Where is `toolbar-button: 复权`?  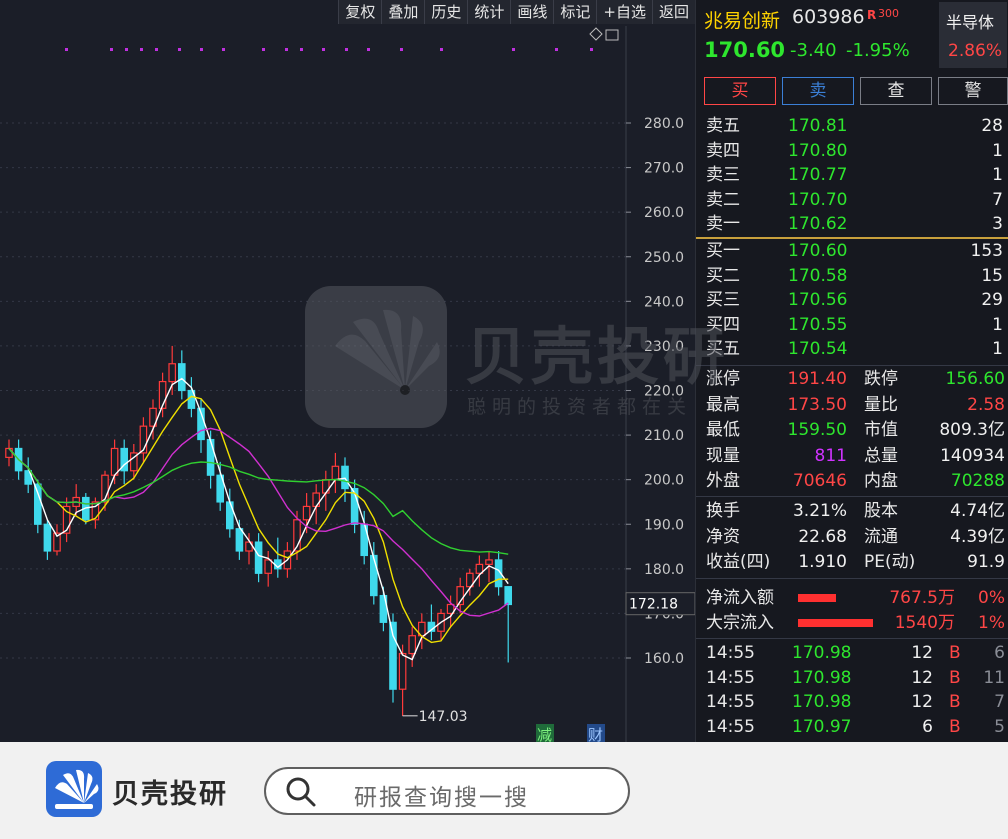
toolbar-button: 复权 is located at coordinates (360, 12).